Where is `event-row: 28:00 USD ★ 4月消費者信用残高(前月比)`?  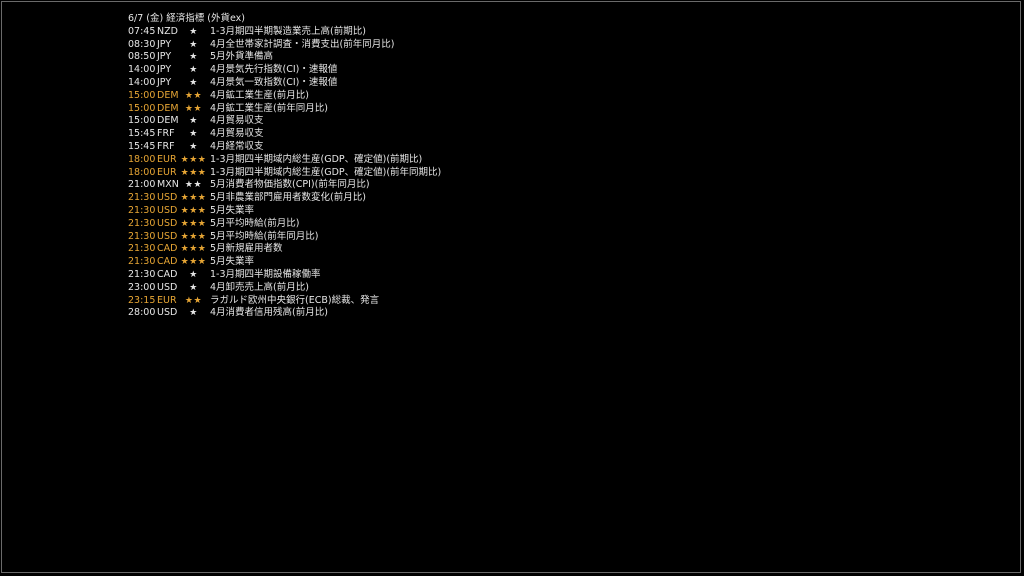 event-row: 28:00 USD ★ 4月消費者信用残高(前月比) is located at coordinates (284, 313).